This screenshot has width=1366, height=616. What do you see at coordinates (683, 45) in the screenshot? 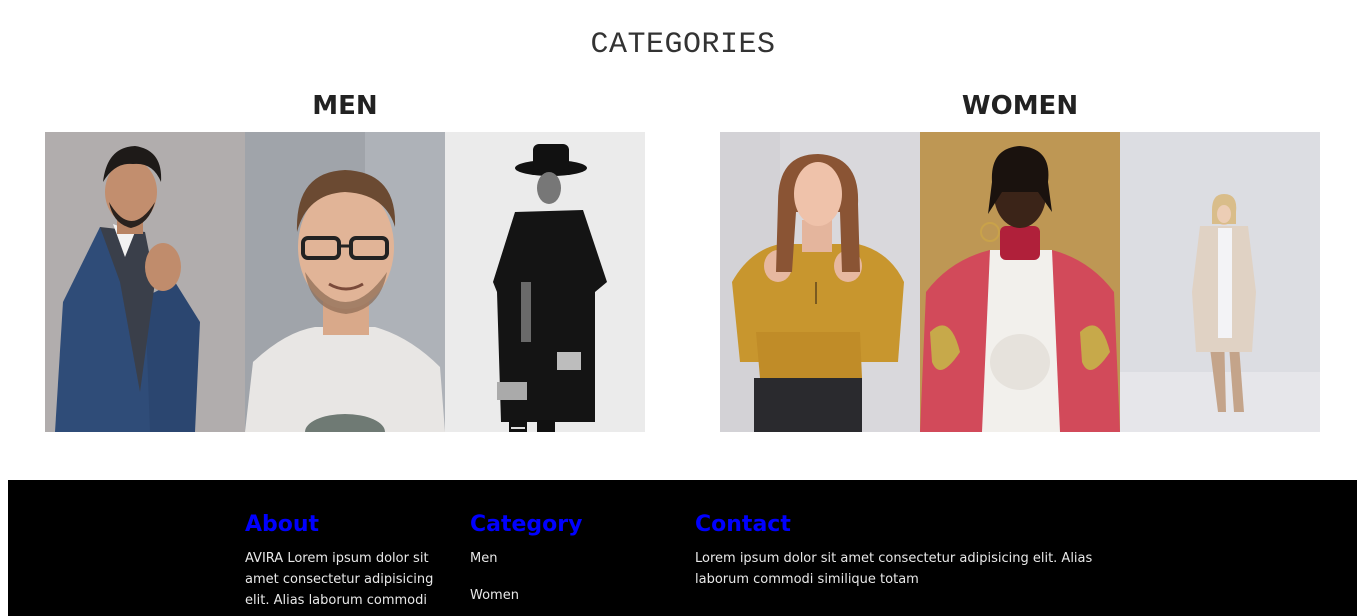
I see `categories-title: CATEGORIES` at bounding box center [683, 45].